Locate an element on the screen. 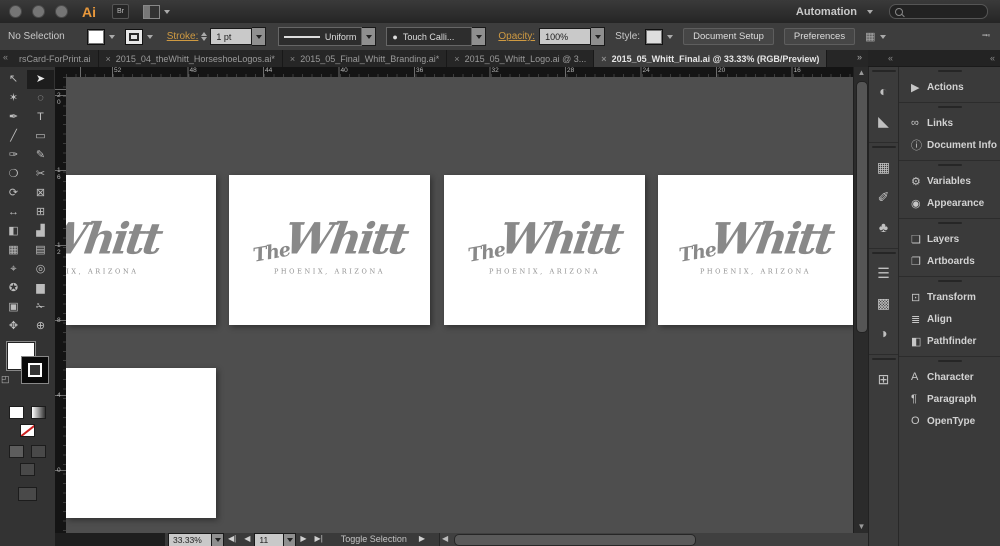 This screenshot has width=1000, height=546. document-tab: rsCard-ForPrint.ai is located at coordinates (55, 58).